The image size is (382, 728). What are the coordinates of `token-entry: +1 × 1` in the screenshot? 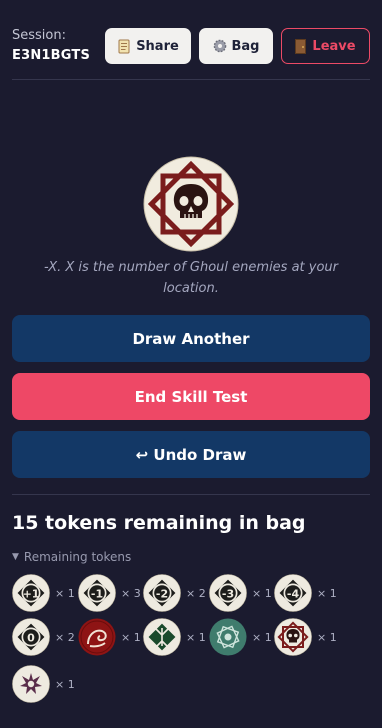 It's located at (43, 593).